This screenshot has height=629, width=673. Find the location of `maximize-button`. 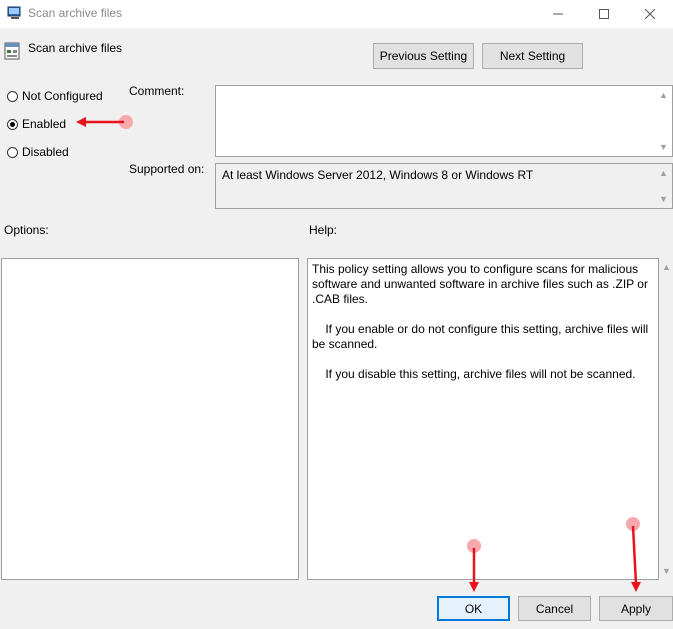

maximize-button is located at coordinates (604, 14).